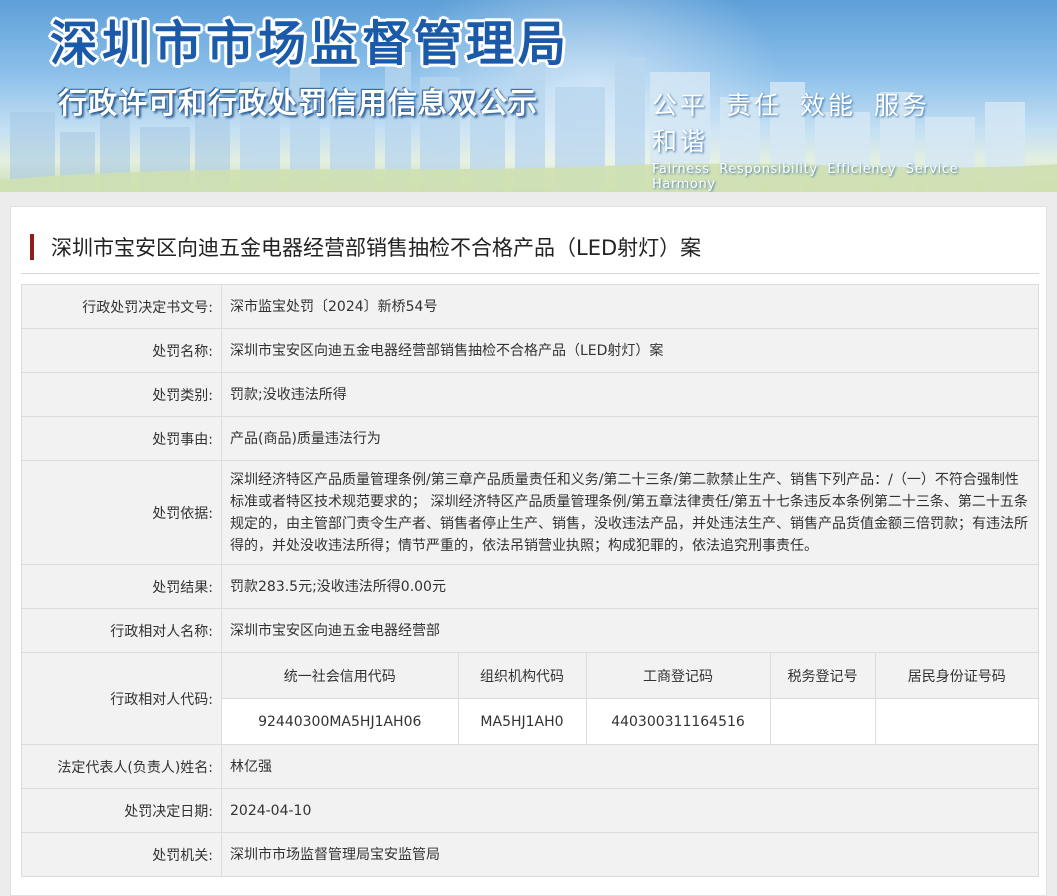  What do you see at coordinates (932, 169) in the screenshot?
I see `slogan-word-en: Service` at bounding box center [932, 169].